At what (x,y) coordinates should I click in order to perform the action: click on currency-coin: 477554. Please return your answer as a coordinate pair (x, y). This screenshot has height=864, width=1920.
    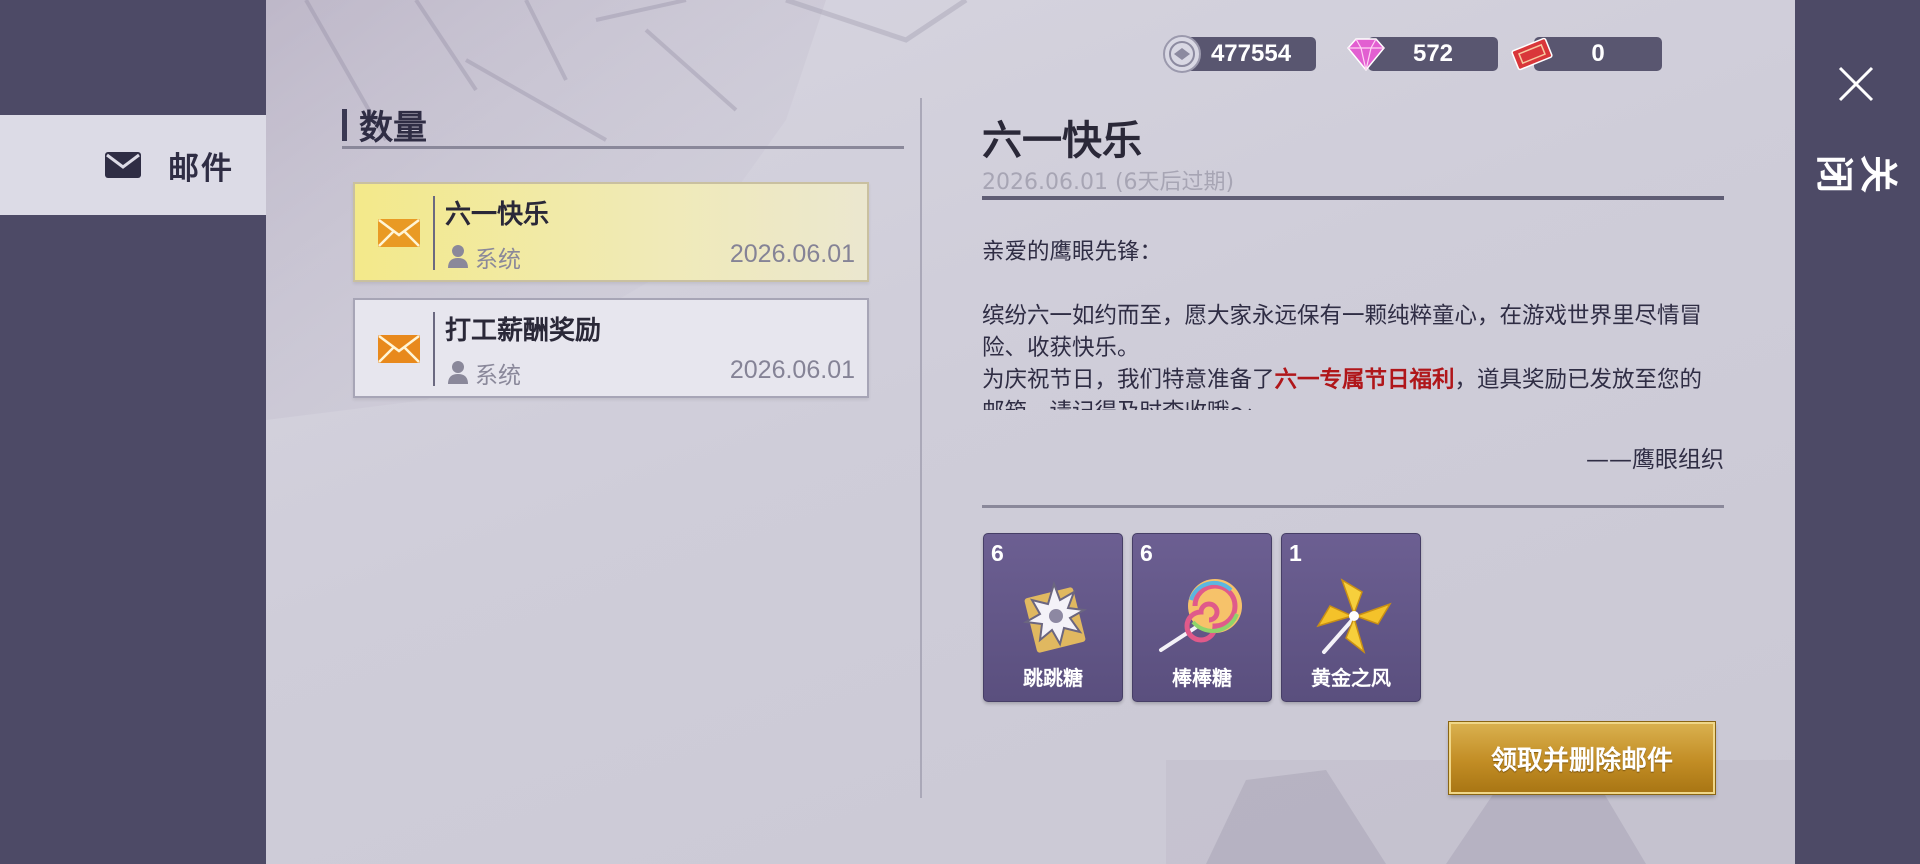
    Looking at the image, I should click on (1247, 53).